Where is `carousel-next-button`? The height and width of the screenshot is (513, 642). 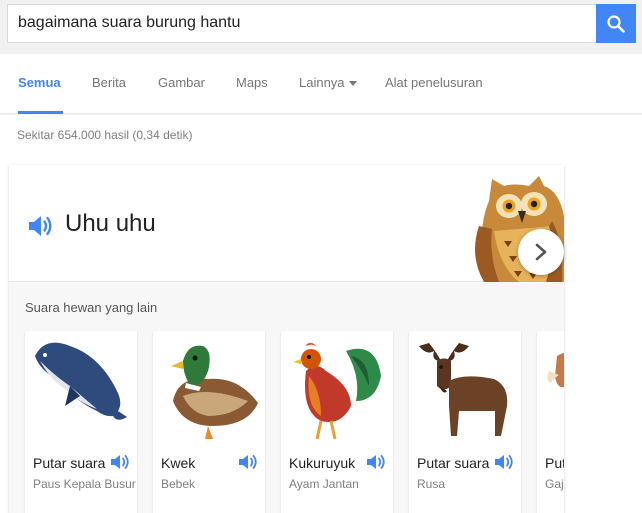
carousel-next-button is located at coordinates (541, 252).